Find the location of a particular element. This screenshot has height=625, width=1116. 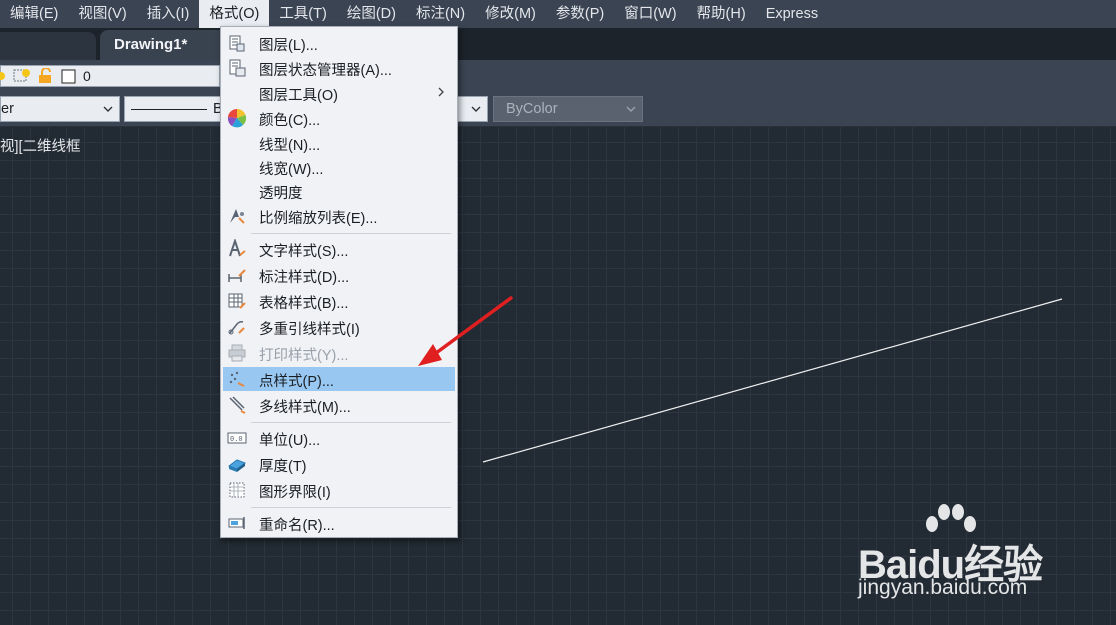

menu-insert: 插入(I) is located at coordinates (168, 14).